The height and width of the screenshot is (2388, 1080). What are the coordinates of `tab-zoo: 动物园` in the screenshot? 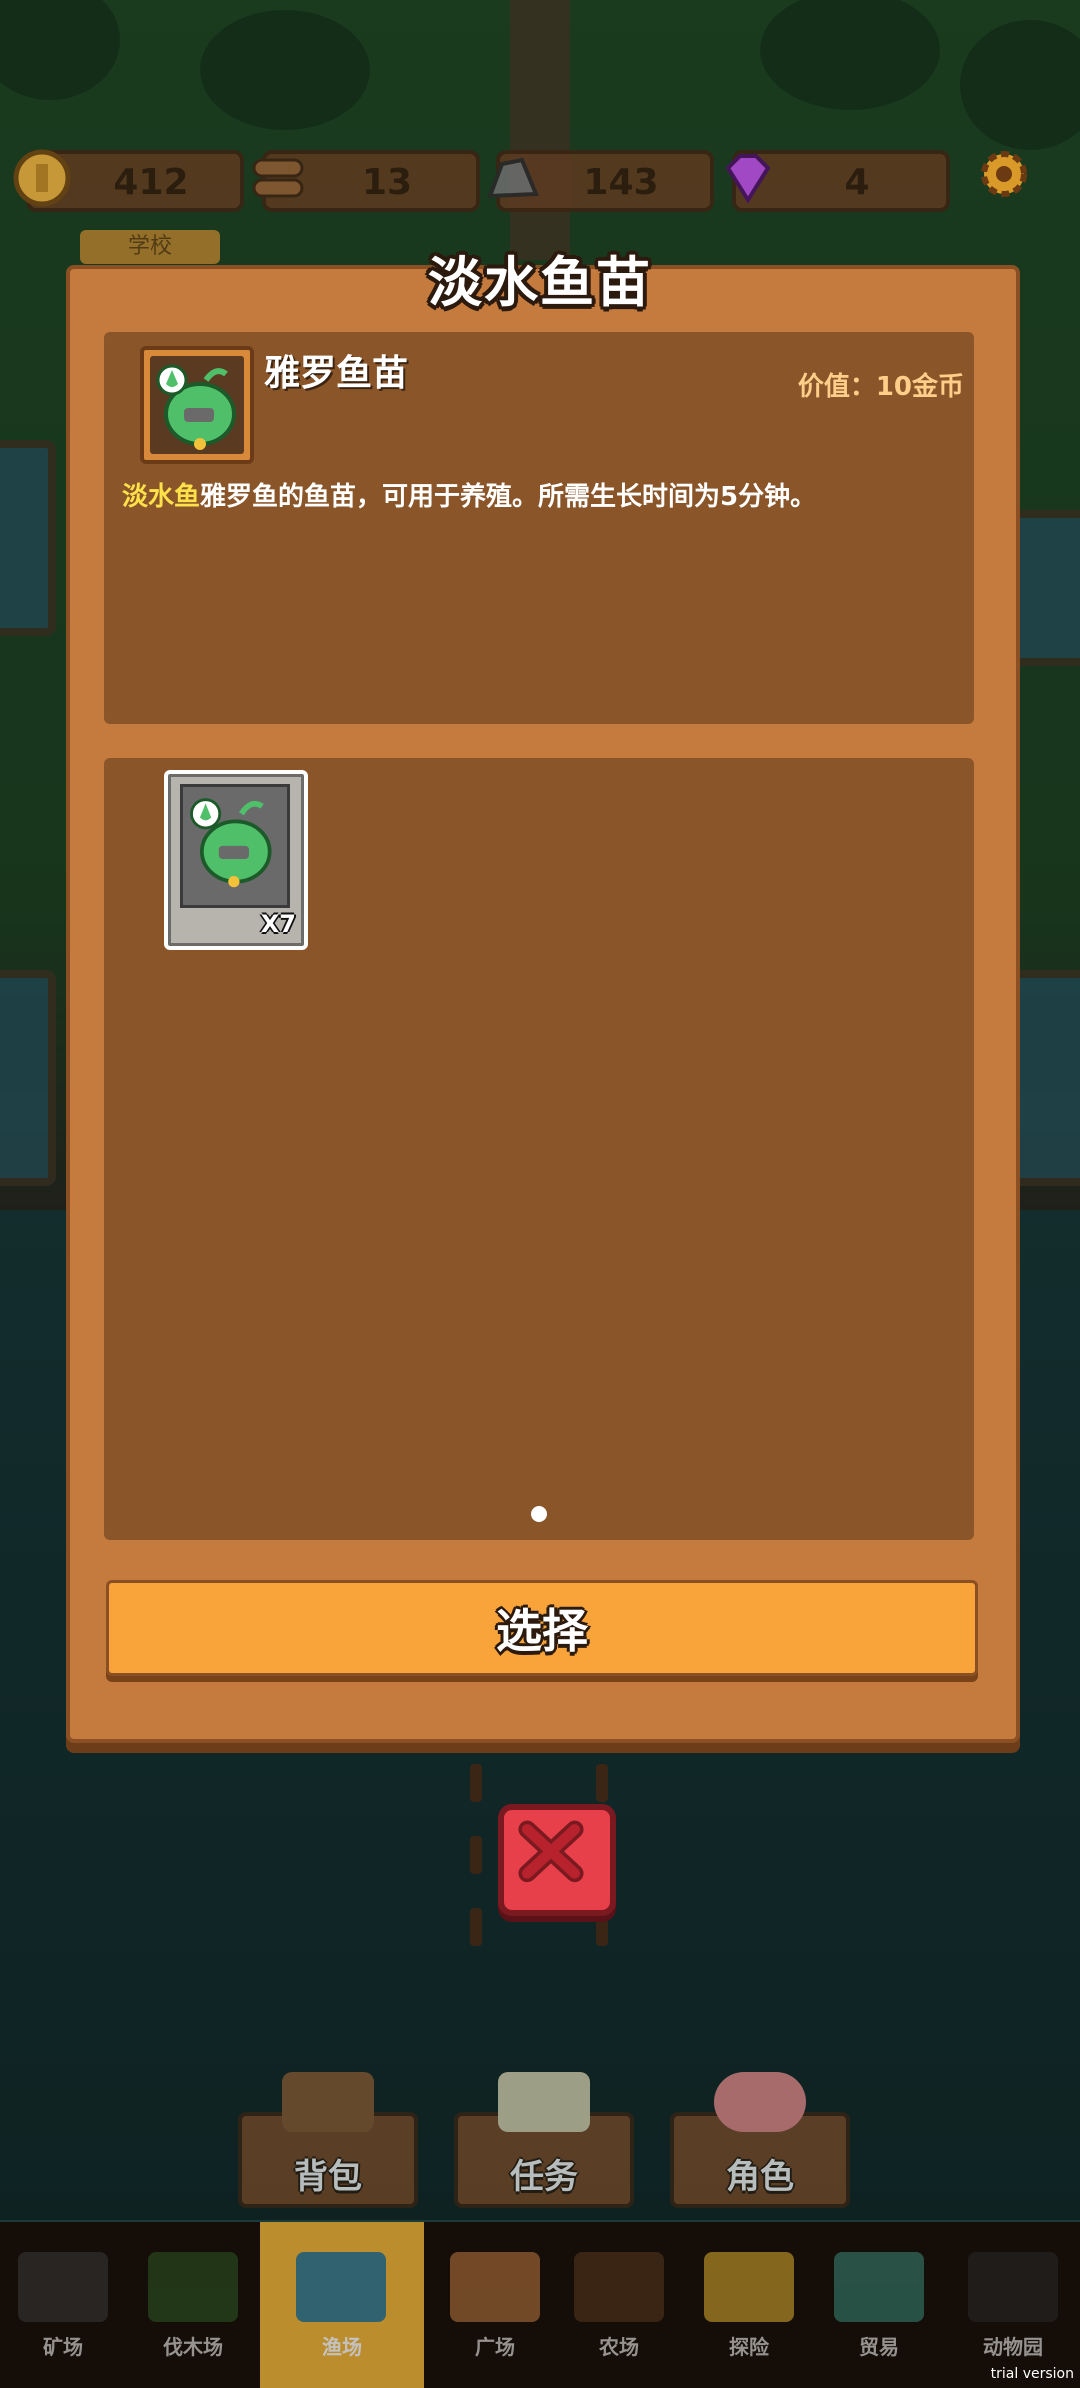 It's located at (1013, 2305).